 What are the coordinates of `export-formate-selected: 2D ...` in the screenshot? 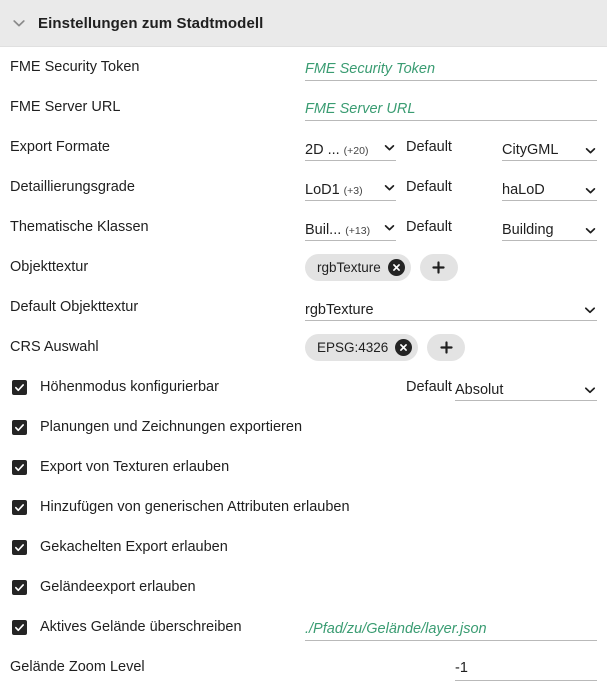 It's located at (322, 150).